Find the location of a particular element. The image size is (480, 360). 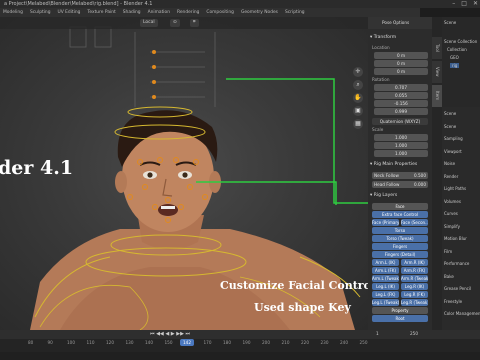

outliner-scene-collection: Scene Collection is located at coordinates (460, 41).